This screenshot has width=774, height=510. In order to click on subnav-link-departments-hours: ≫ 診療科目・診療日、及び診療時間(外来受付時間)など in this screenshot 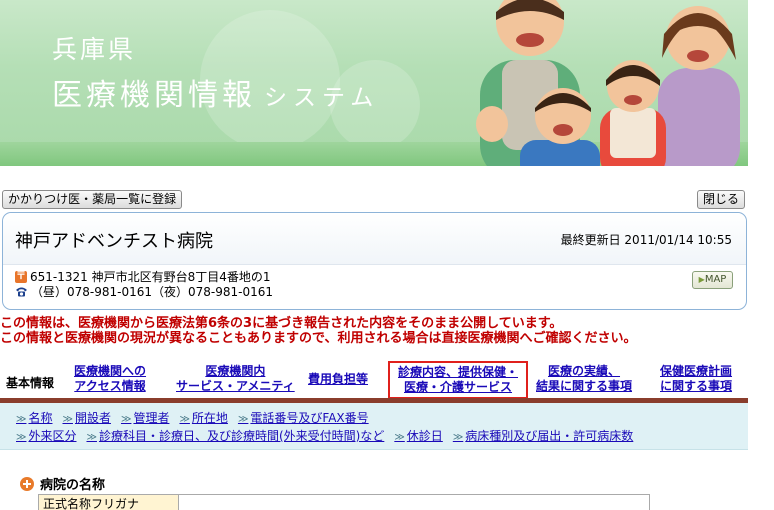, I will do `click(235, 435)`.